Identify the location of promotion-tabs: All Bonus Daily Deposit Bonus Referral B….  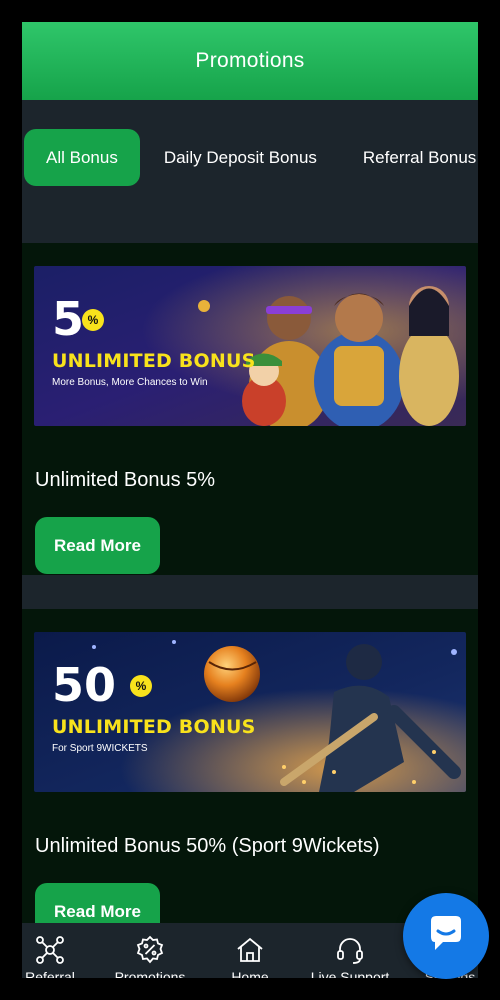
(251, 157).